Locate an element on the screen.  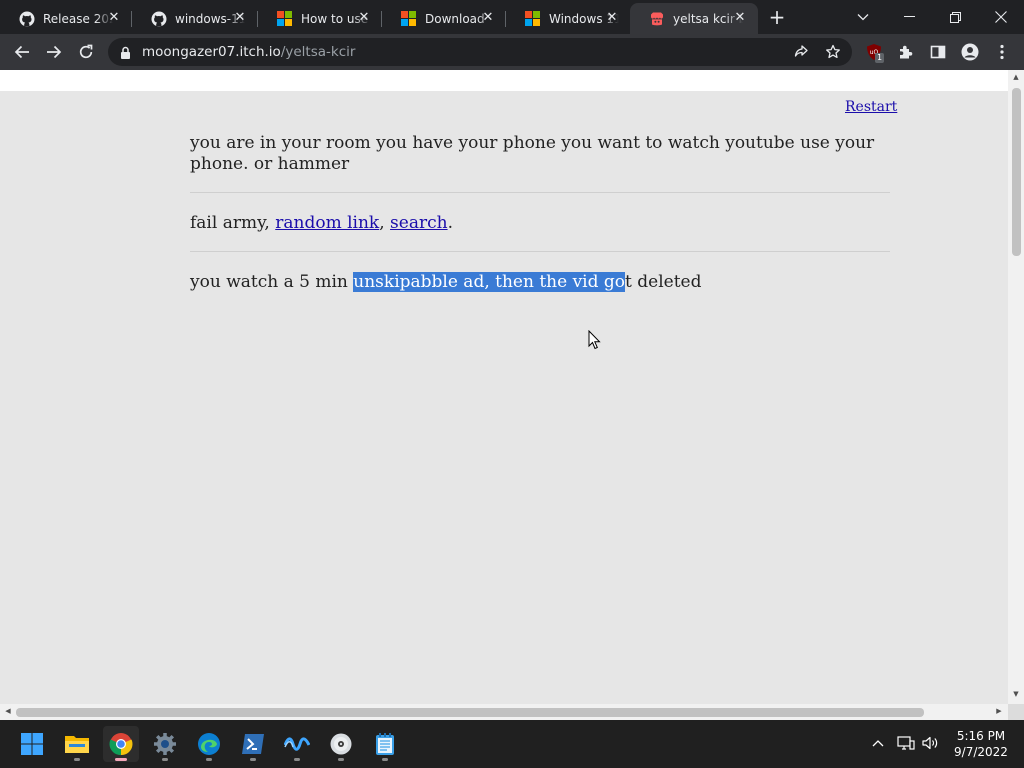
address-bar: moongazer07.itch.io/yeltsa-kcir is located at coordinates (480, 52).